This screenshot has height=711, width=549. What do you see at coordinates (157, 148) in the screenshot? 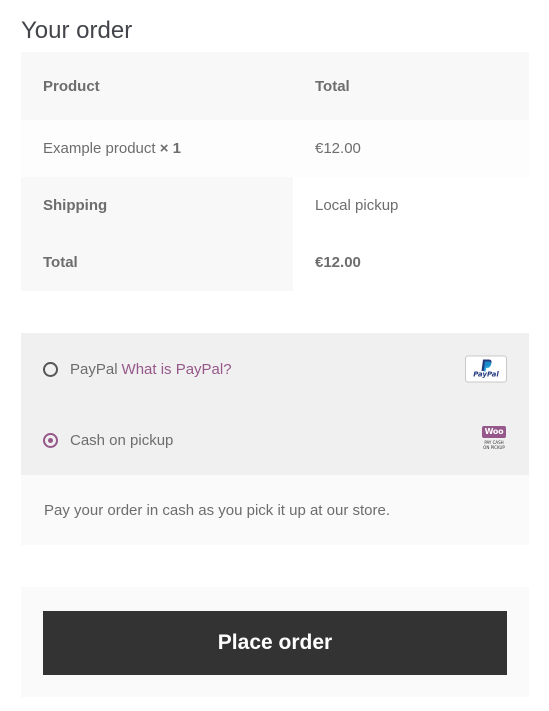
I see `product-cell: Example product × 1` at bounding box center [157, 148].